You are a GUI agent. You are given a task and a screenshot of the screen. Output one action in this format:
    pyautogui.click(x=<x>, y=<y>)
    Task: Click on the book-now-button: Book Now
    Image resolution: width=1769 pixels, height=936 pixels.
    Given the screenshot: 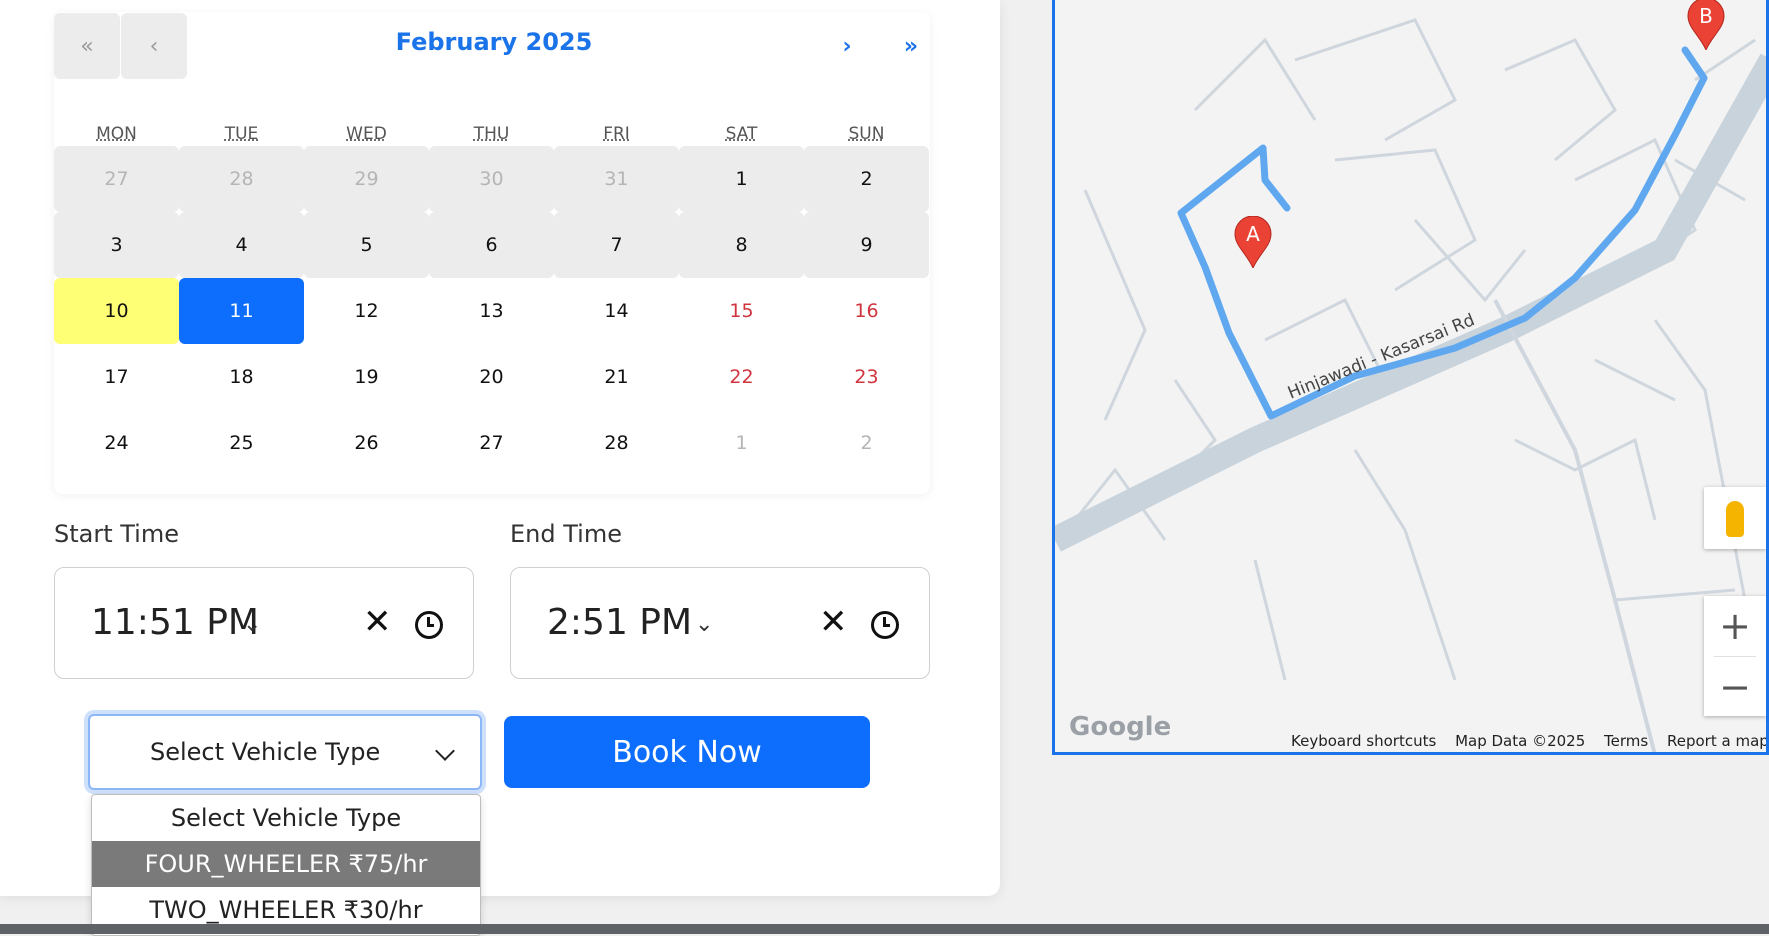 What is the action you would take?
    pyautogui.click(x=687, y=752)
    